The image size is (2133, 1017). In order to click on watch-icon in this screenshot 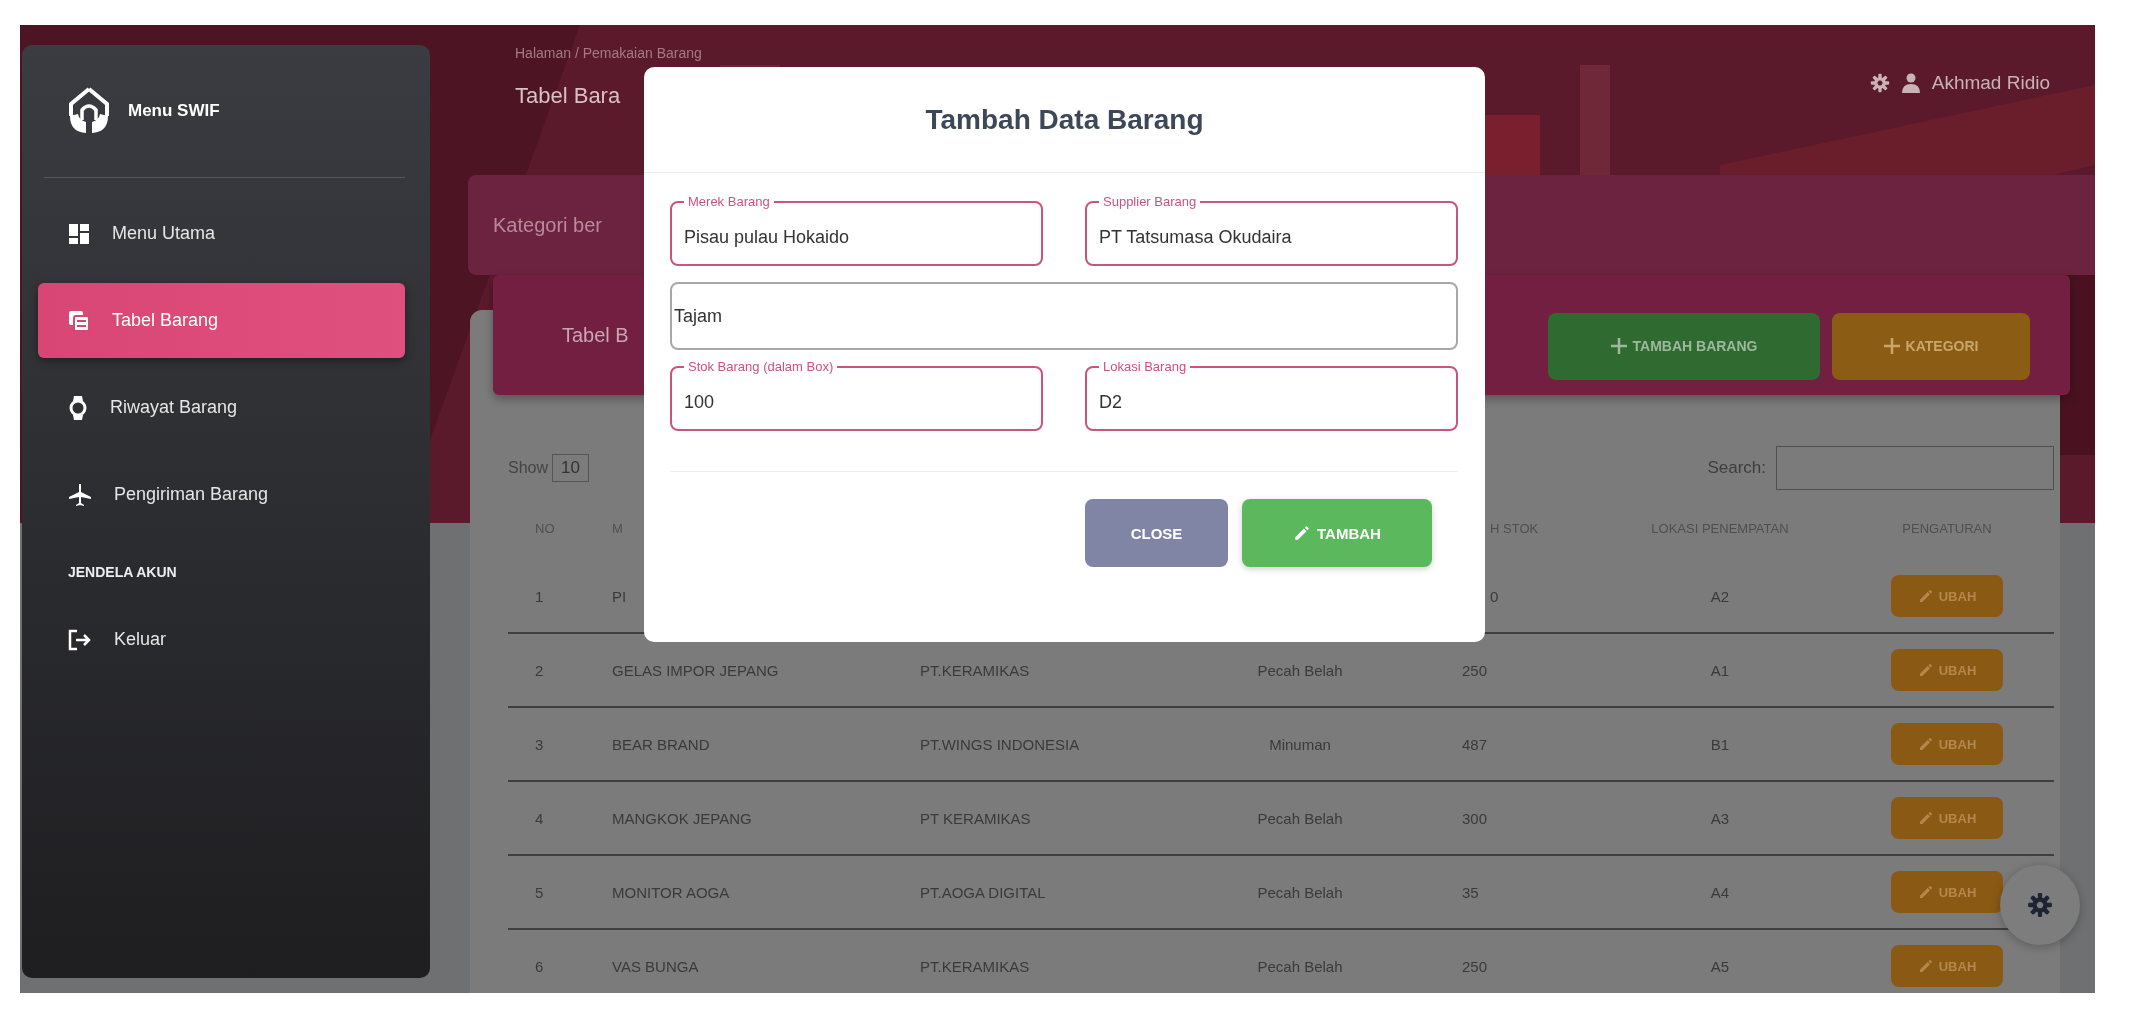, I will do `click(78, 407)`.